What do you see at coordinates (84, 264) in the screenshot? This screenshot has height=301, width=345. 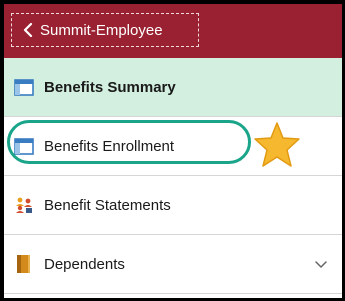 I see `nav-item-label: Dependents` at bounding box center [84, 264].